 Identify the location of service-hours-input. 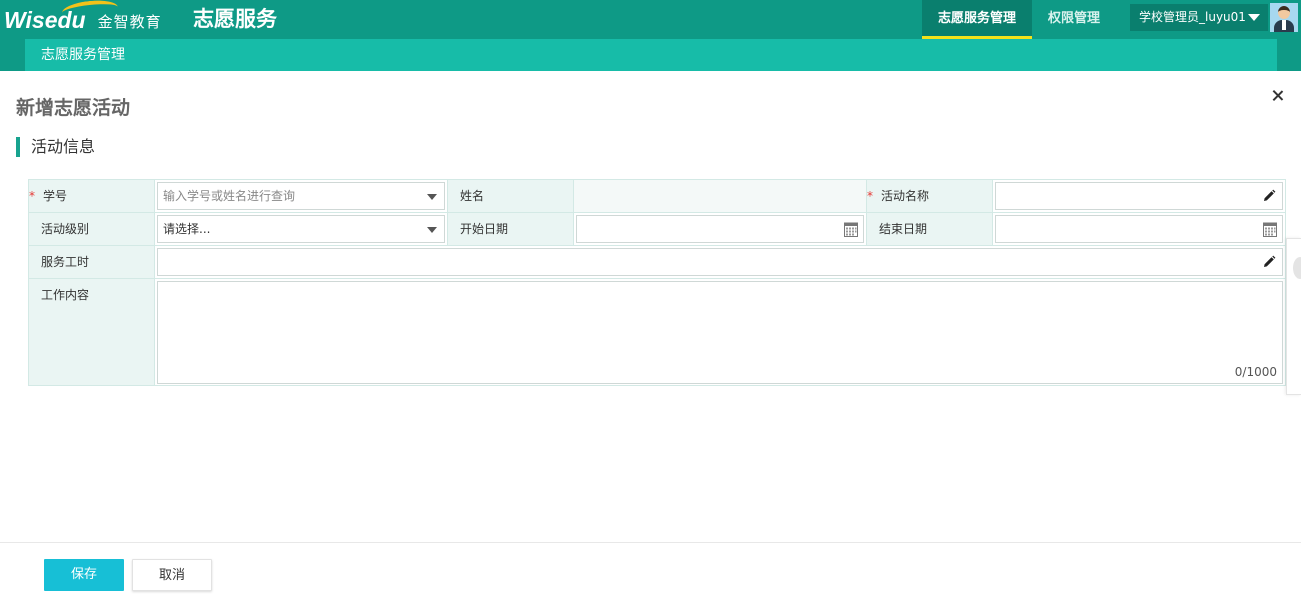
(720, 262).